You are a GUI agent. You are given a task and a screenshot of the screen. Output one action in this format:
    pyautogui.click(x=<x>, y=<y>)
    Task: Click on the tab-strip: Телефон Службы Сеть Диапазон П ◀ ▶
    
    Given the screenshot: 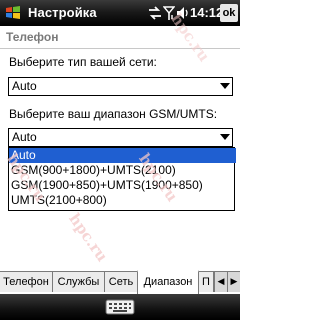 What is the action you would take?
    pyautogui.click(x=120, y=282)
    